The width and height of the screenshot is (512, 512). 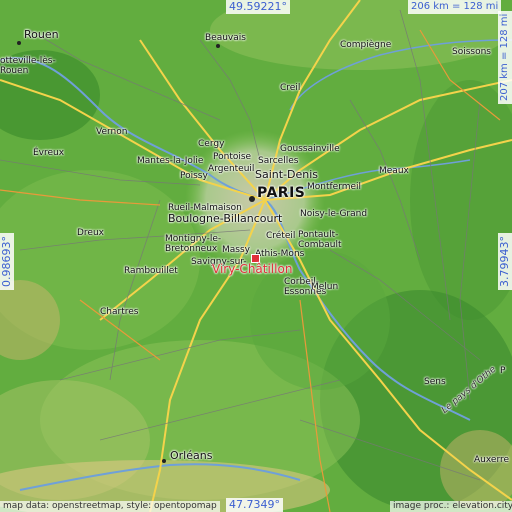 What do you see at coordinates (280, 236) in the screenshot?
I see `place-creteil: Créteil` at bounding box center [280, 236].